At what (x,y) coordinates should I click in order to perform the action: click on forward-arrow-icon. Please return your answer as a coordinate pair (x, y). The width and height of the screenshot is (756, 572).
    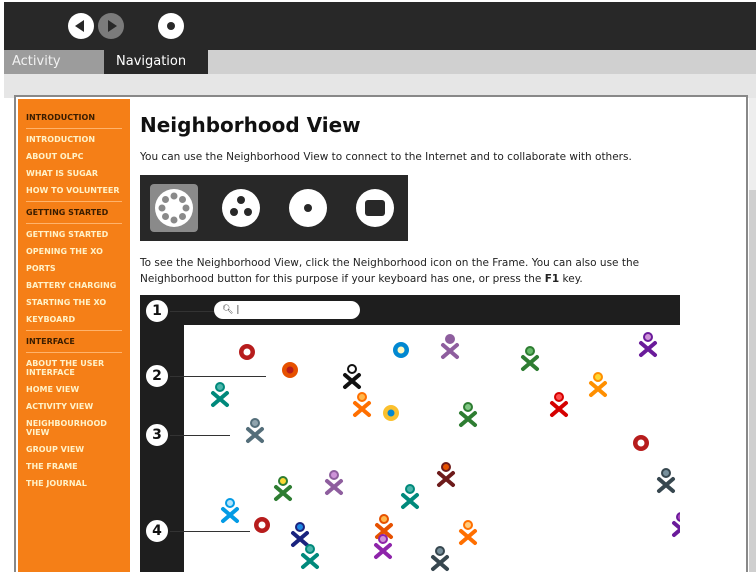
    Looking at the image, I should click on (111, 26).